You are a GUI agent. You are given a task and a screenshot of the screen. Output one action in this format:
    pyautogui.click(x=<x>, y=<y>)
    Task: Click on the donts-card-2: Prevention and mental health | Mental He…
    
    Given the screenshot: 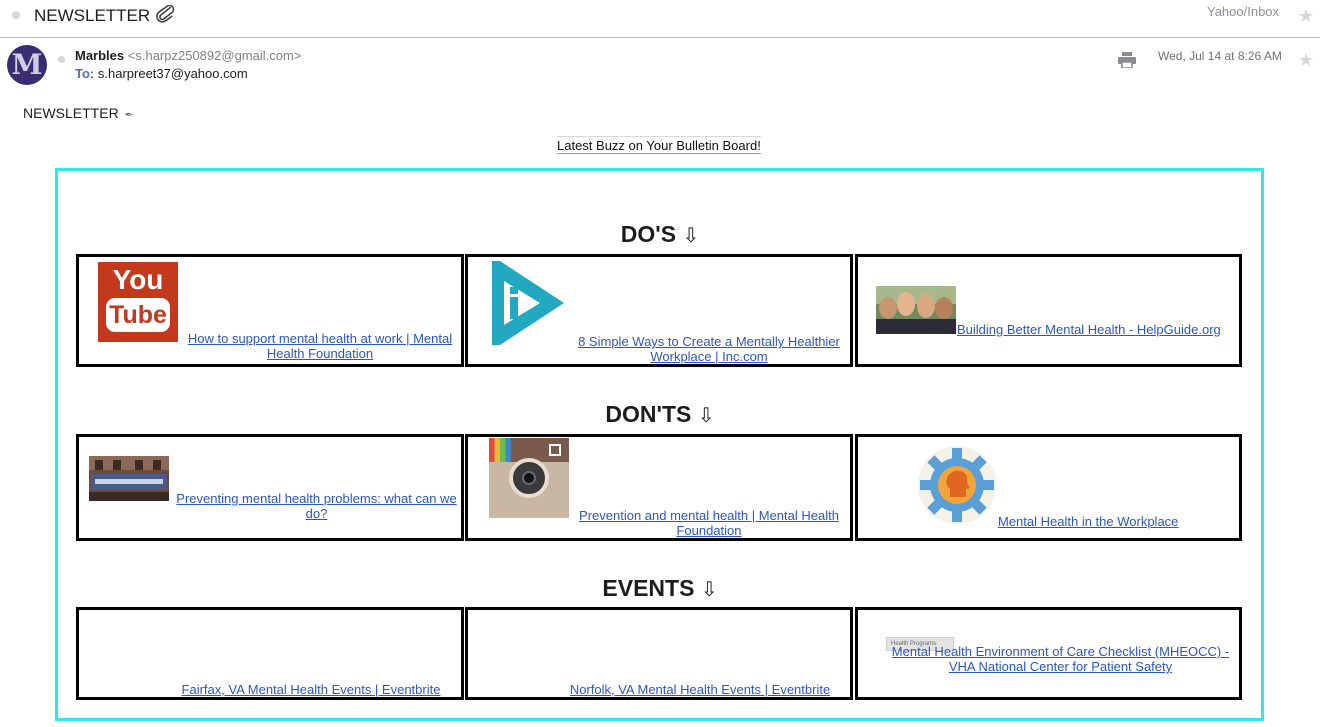 What is the action you would take?
    pyautogui.click(x=659, y=487)
    